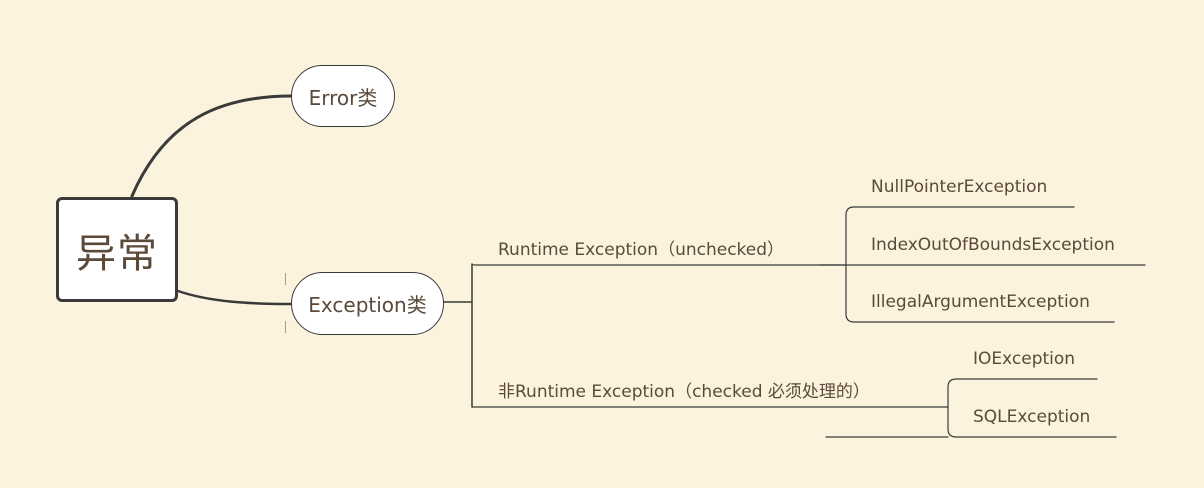  I want to click on error-node: Error类, so click(343, 96).